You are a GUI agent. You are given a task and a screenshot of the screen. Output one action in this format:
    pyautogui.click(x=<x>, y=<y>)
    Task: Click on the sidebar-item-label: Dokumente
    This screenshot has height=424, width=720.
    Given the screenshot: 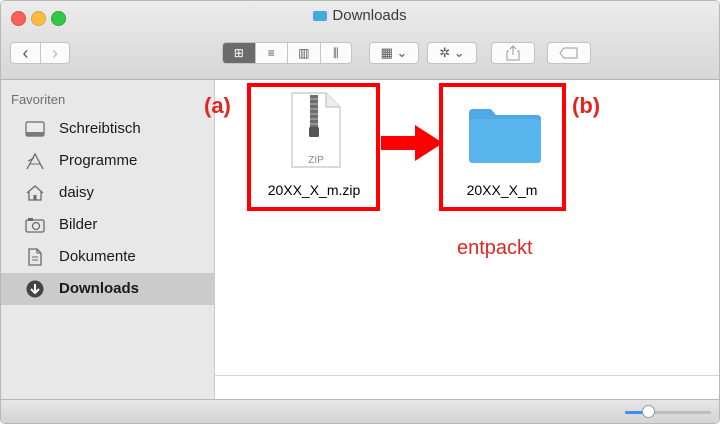 What is the action you would take?
    pyautogui.click(x=97, y=256)
    